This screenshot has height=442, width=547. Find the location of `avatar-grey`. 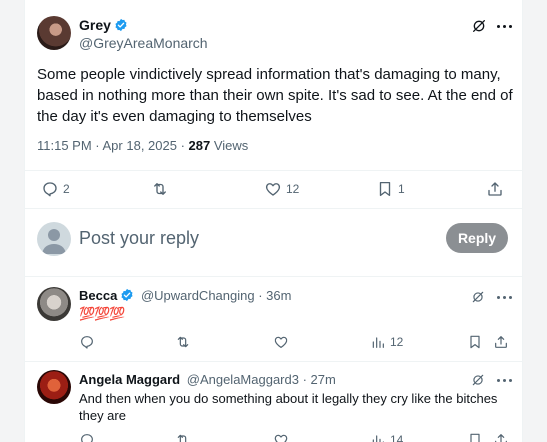

avatar-grey is located at coordinates (54, 33).